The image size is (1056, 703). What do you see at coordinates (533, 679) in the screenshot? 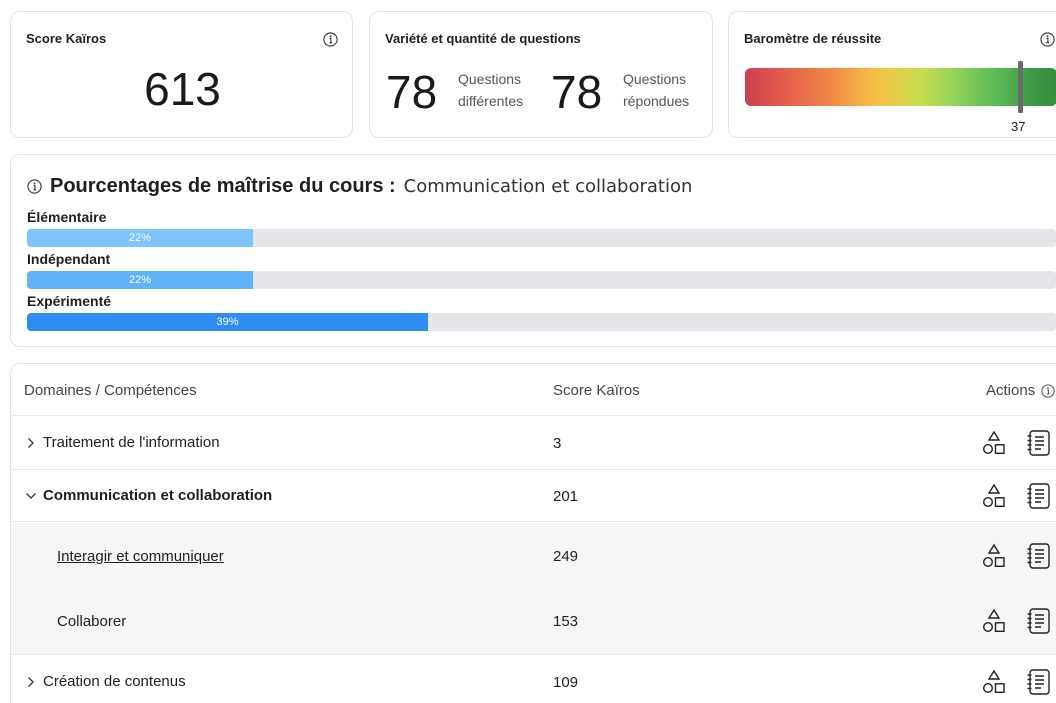
I see `table-row: Création de contenus 109` at bounding box center [533, 679].